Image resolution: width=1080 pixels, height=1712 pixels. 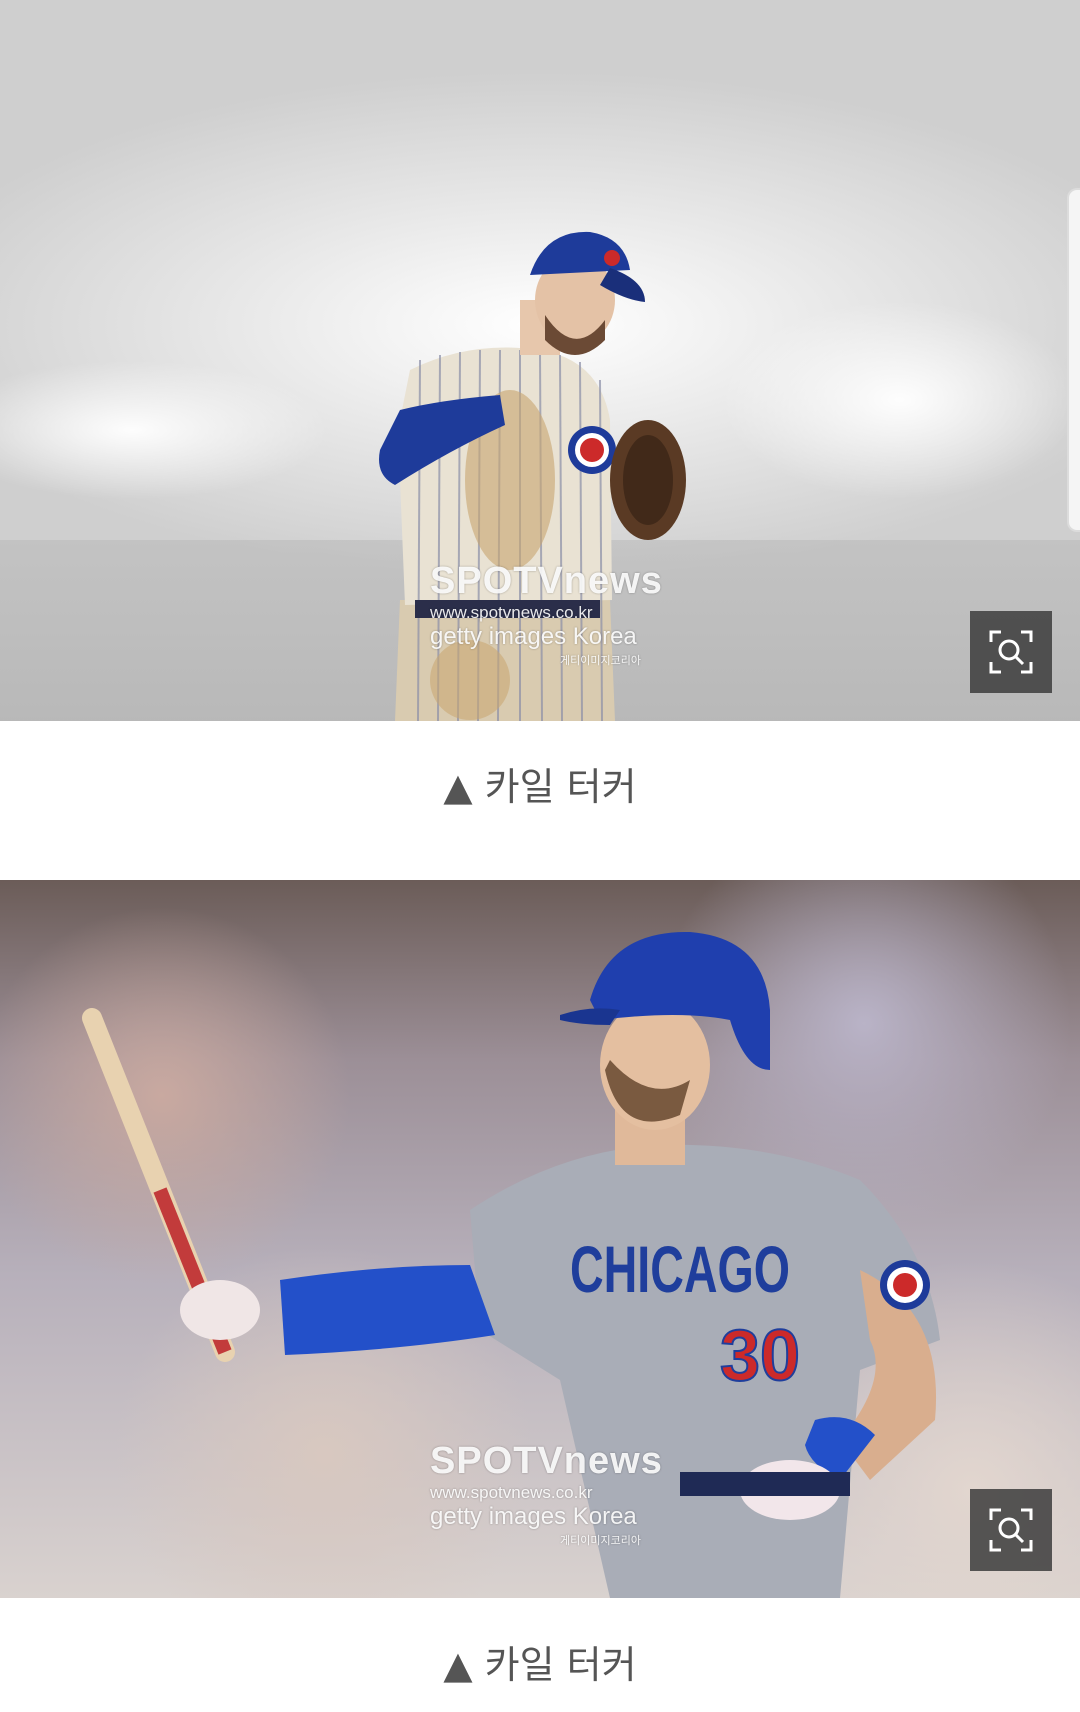 What do you see at coordinates (540, 1665) in the screenshot?
I see `photo-caption-2: ▲ 카일 터커` at bounding box center [540, 1665].